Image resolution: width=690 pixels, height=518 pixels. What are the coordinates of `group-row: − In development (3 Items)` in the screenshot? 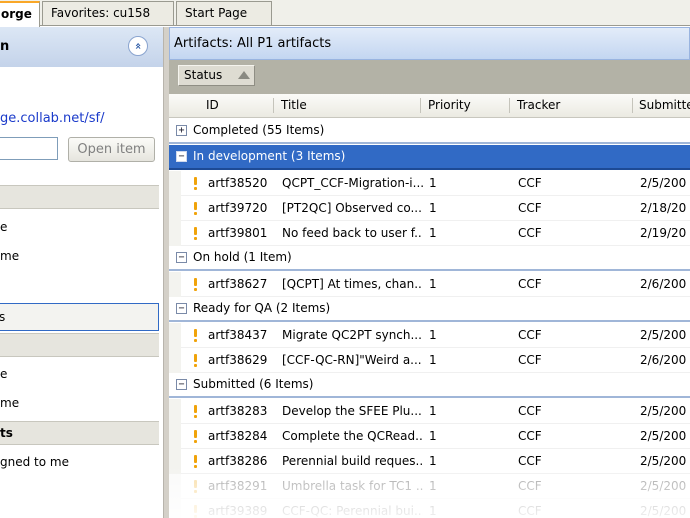 It's located at (429, 157).